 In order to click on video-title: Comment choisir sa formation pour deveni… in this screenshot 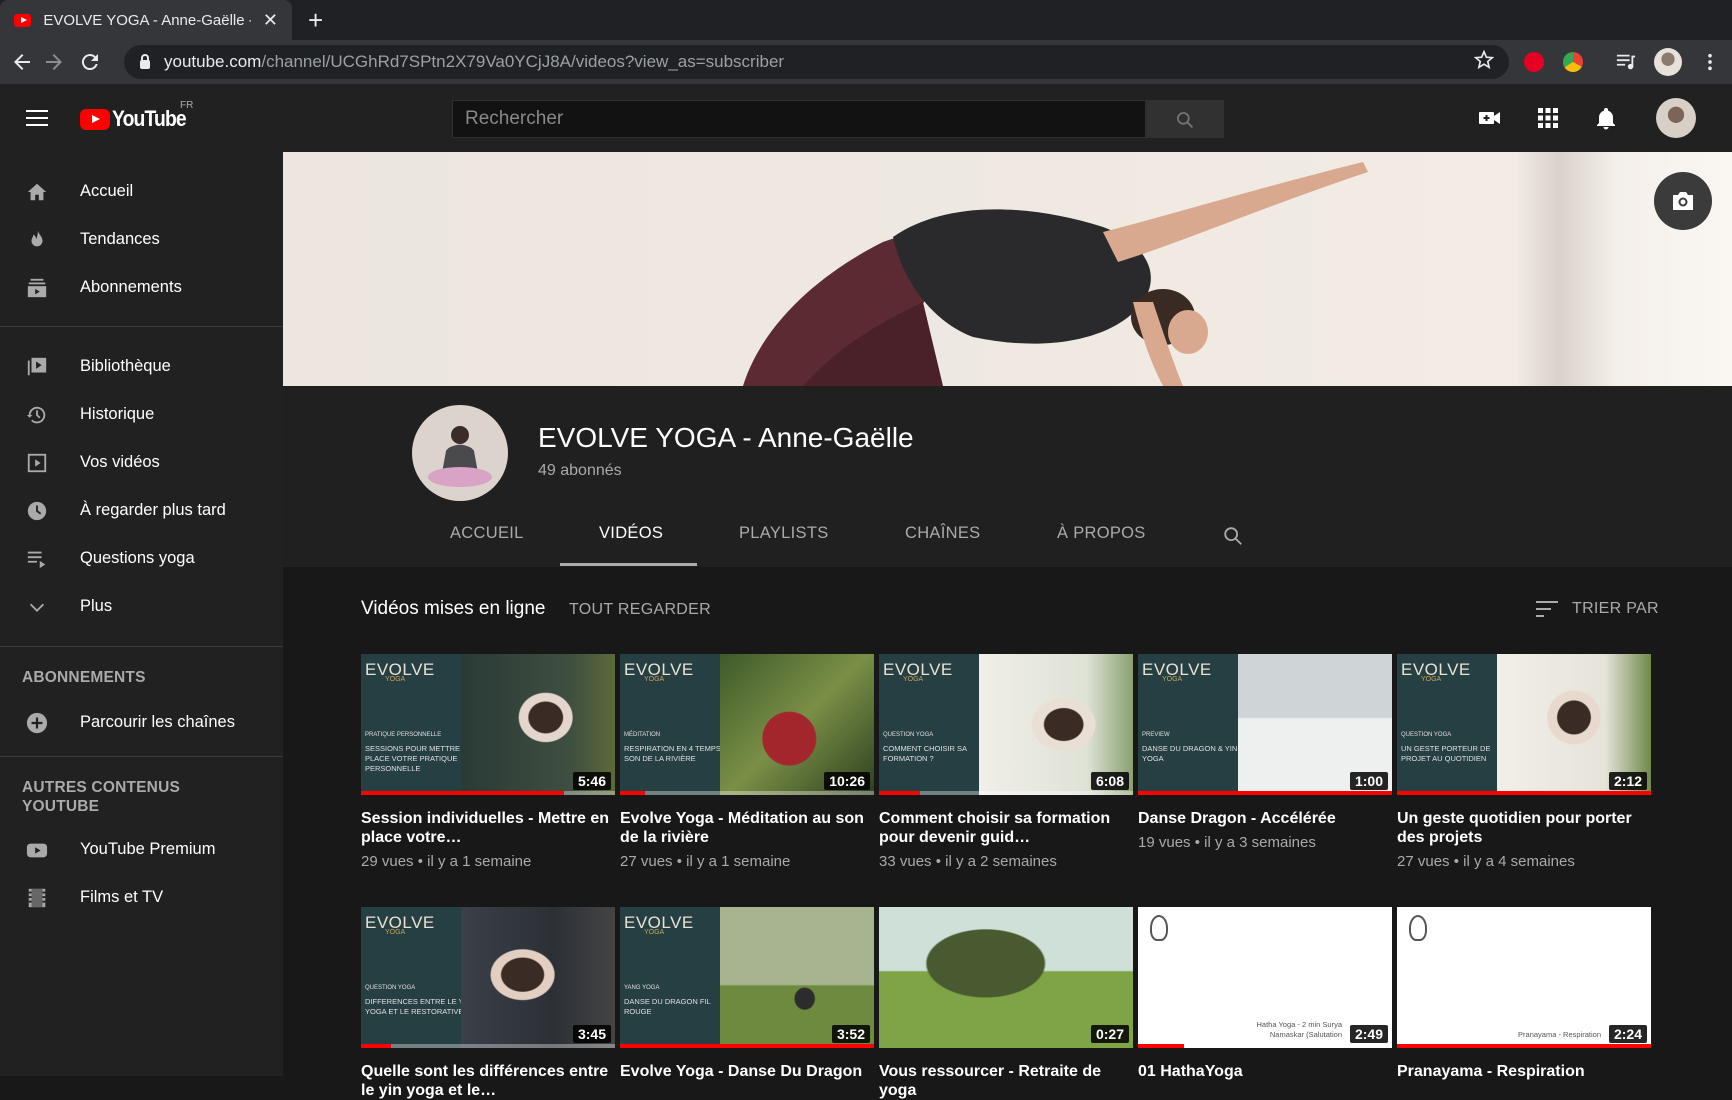, I will do `click(1006, 828)`.